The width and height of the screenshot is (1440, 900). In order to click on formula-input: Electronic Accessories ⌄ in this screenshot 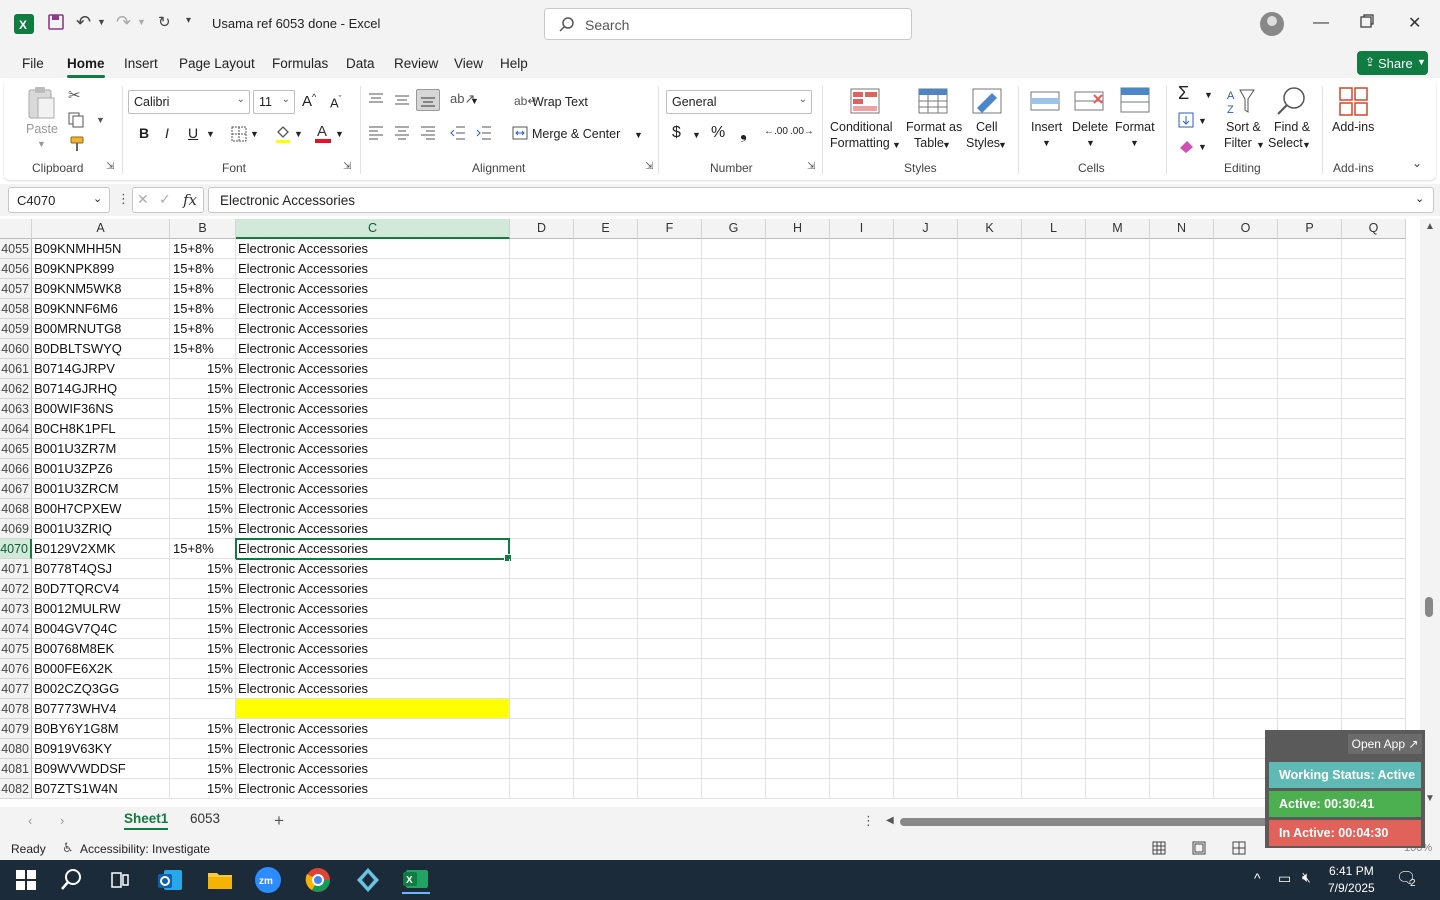, I will do `click(821, 200)`.